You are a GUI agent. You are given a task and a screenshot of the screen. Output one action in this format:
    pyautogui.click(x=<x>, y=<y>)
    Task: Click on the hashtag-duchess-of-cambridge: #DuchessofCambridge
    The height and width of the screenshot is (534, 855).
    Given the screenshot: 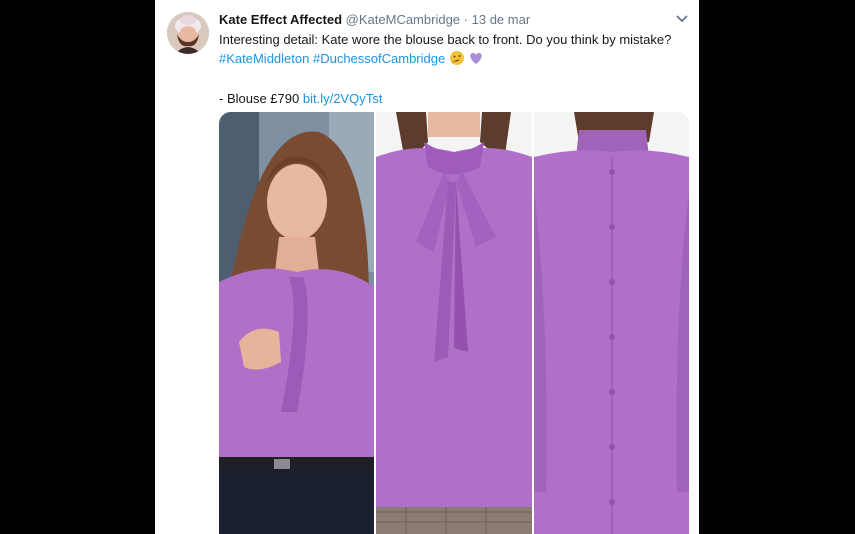 What is the action you would take?
    pyautogui.click(x=379, y=58)
    